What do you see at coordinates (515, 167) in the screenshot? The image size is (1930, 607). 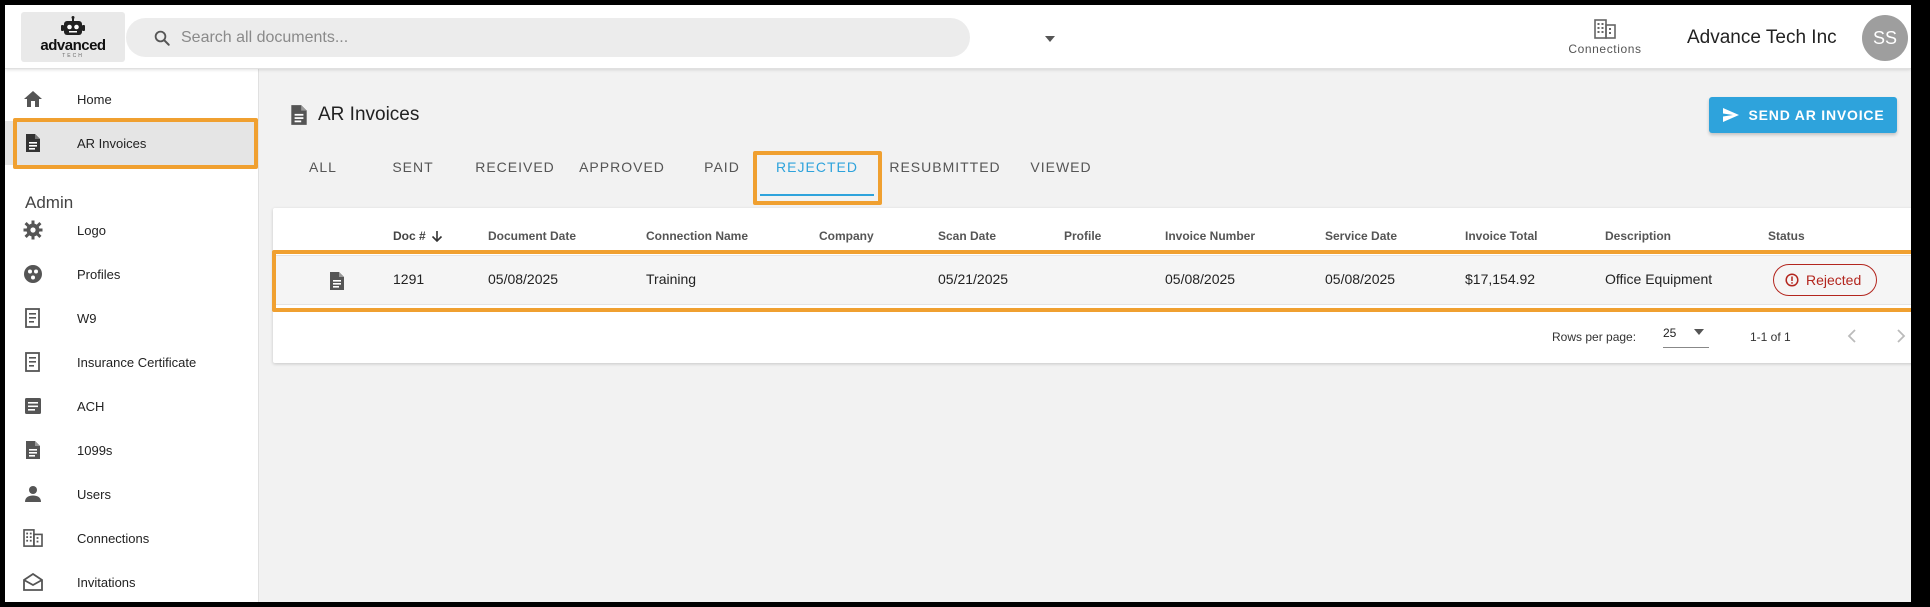 I see `tab-label: RECEIVED` at bounding box center [515, 167].